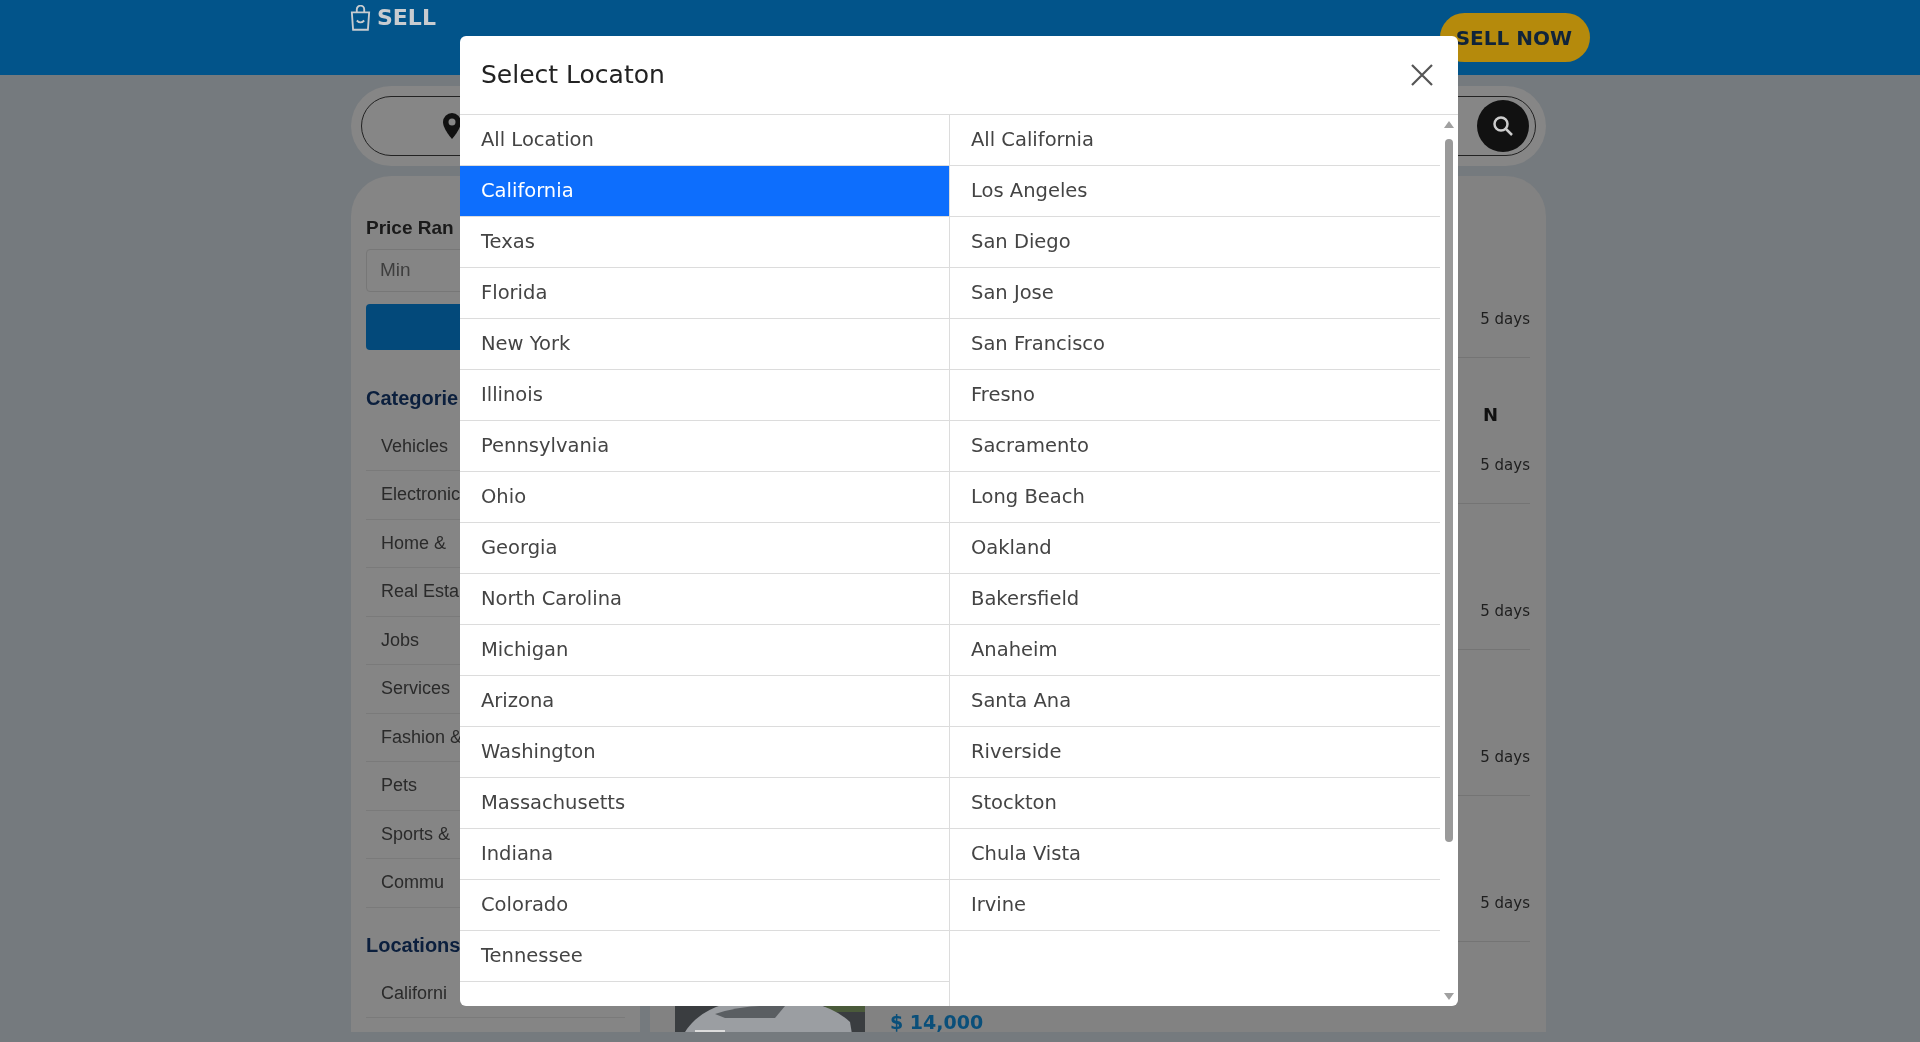 The height and width of the screenshot is (1042, 1920). What do you see at coordinates (410, 228) in the screenshot?
I see `price-range-label: Price Ran` at bounding box center [410, 228].